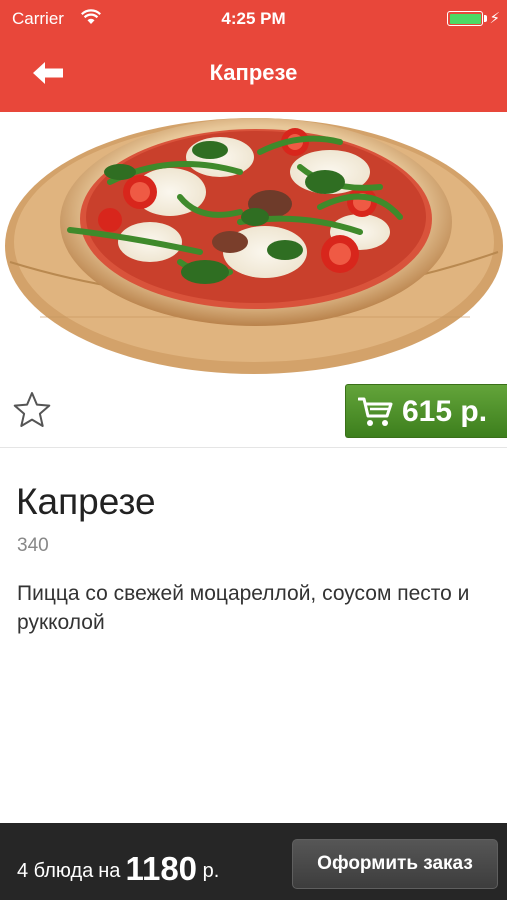 Image resolution: width=507 pixels, height=900 pixels. What do you see at coordinates (375, 411) in the screenshot?
I see `cart-icon` at bounding box center [375, 411].